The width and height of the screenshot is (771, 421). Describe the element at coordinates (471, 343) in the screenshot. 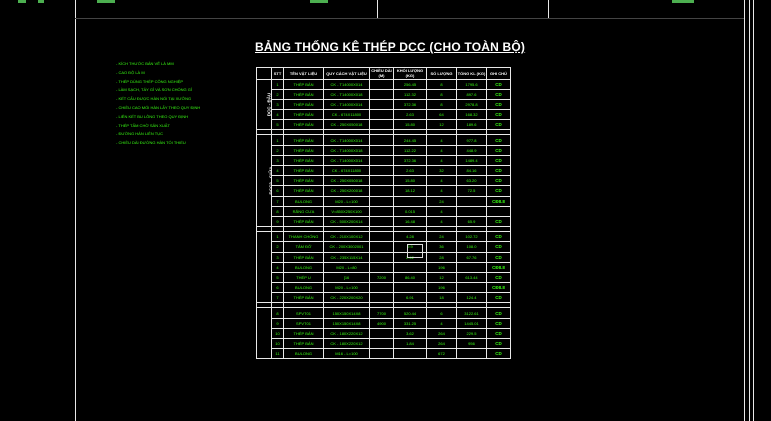

I see `table-cell: 956` at that location.